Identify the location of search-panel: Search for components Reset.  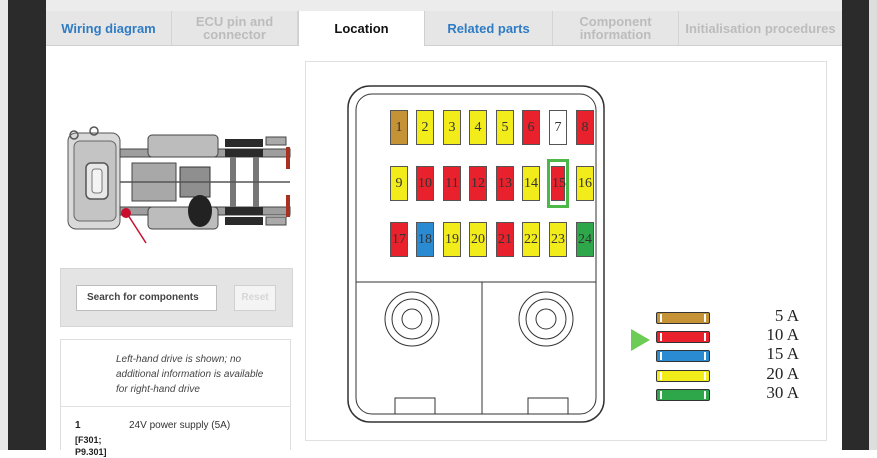
(176, 297).